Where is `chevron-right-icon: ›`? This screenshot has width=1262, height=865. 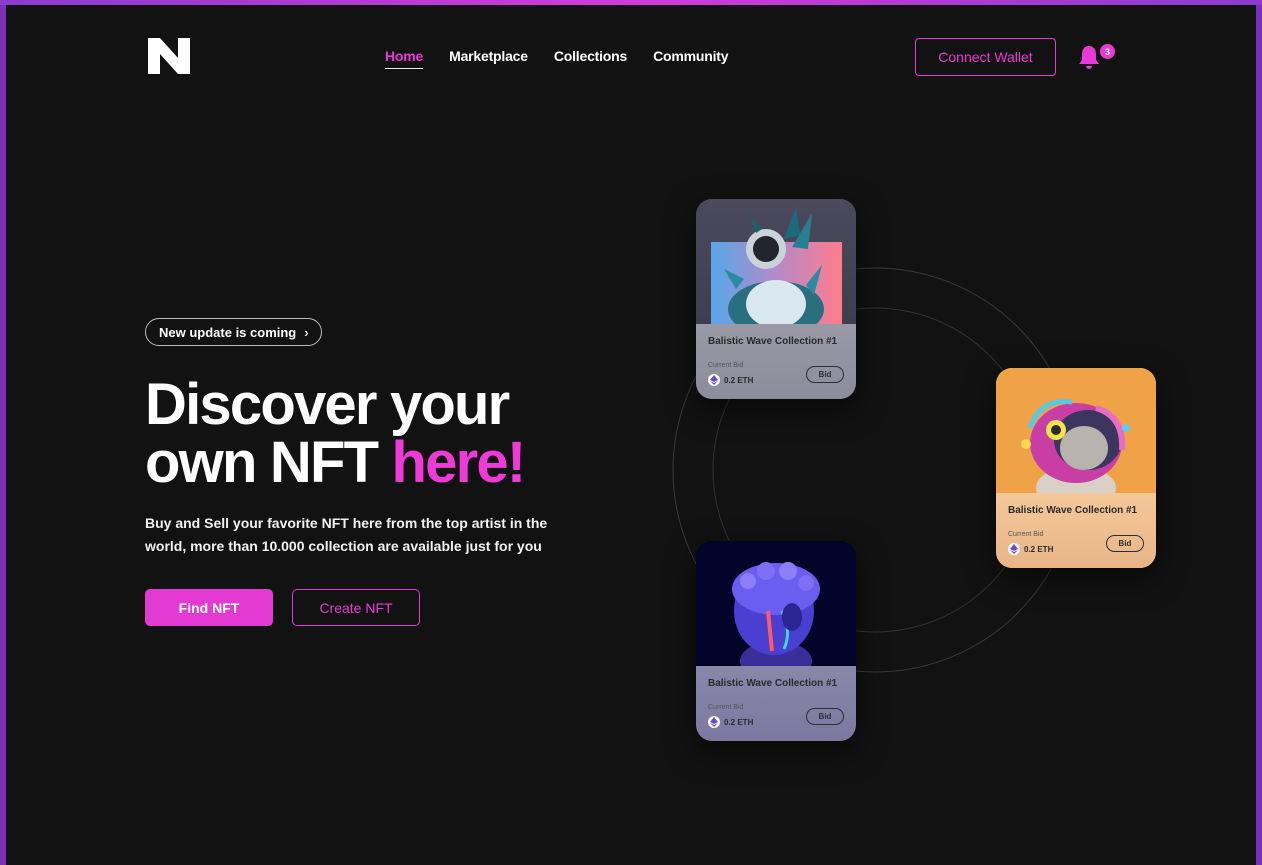
chevron-right-icon: › is located at coordinates (306, 332).